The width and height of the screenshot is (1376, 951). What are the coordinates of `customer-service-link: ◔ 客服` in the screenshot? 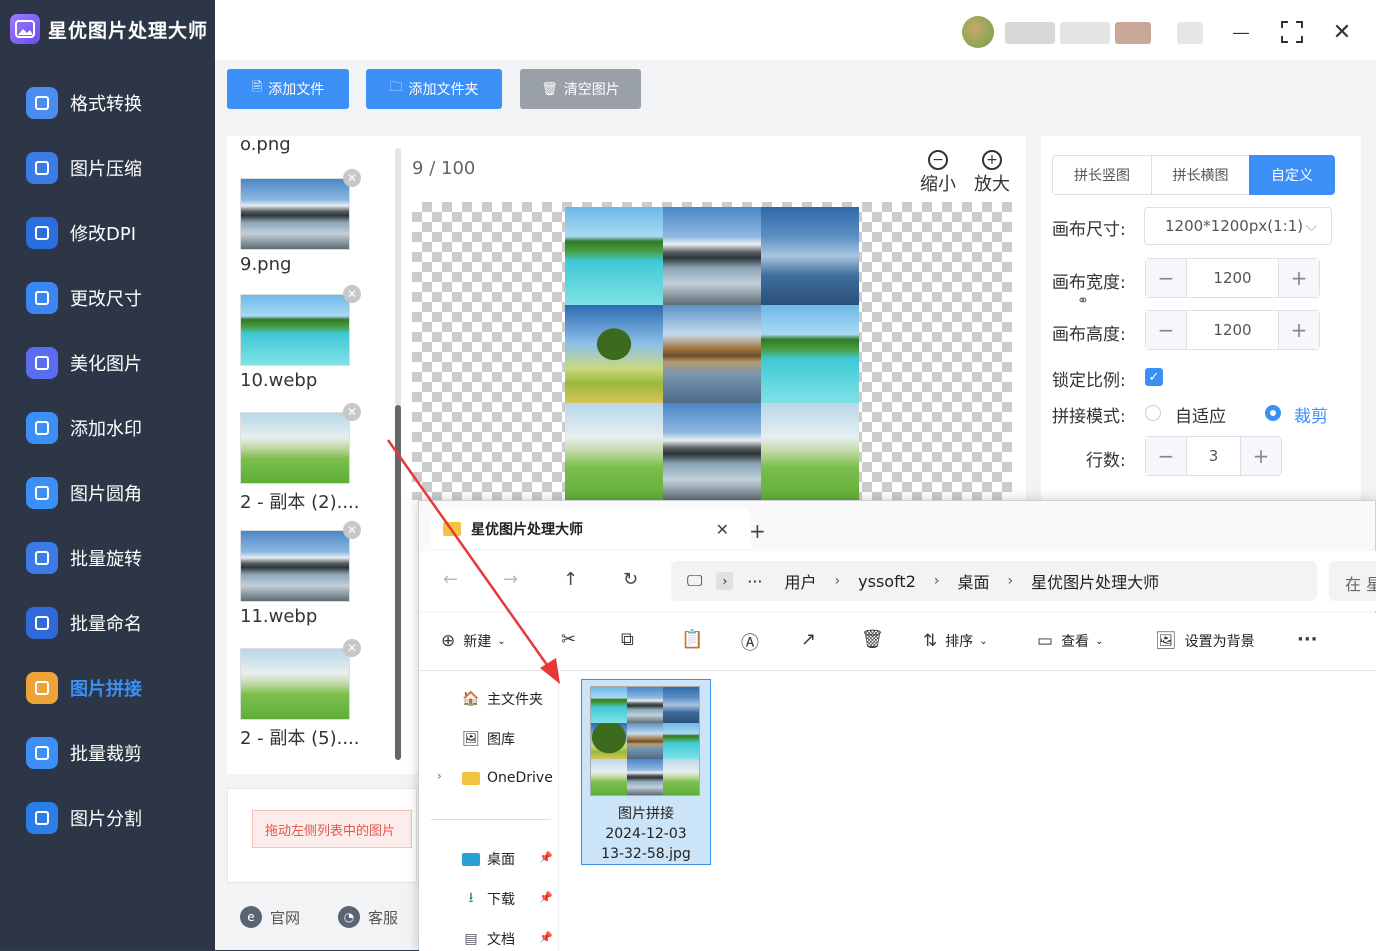 It's located at (368, 917).